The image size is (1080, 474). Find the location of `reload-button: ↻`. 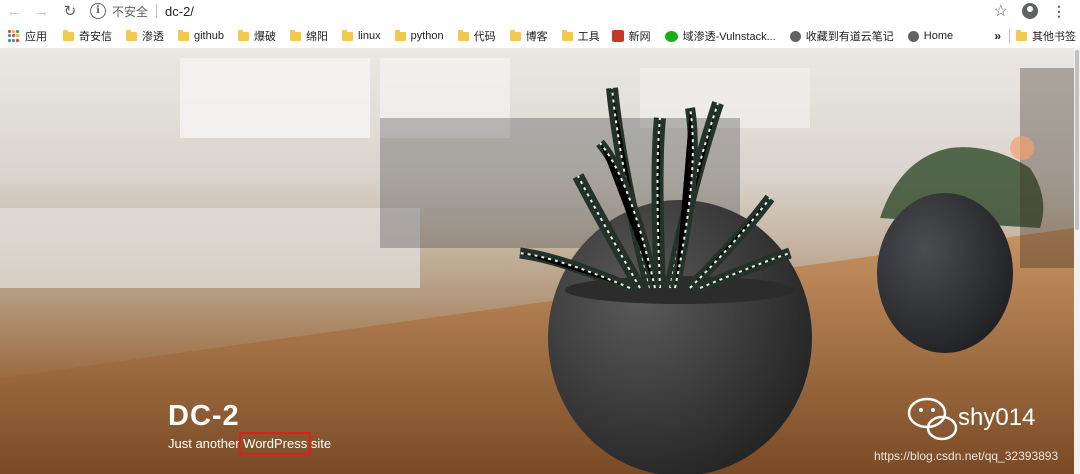

reload-button: ↻ is located at coordinates (70, 11).